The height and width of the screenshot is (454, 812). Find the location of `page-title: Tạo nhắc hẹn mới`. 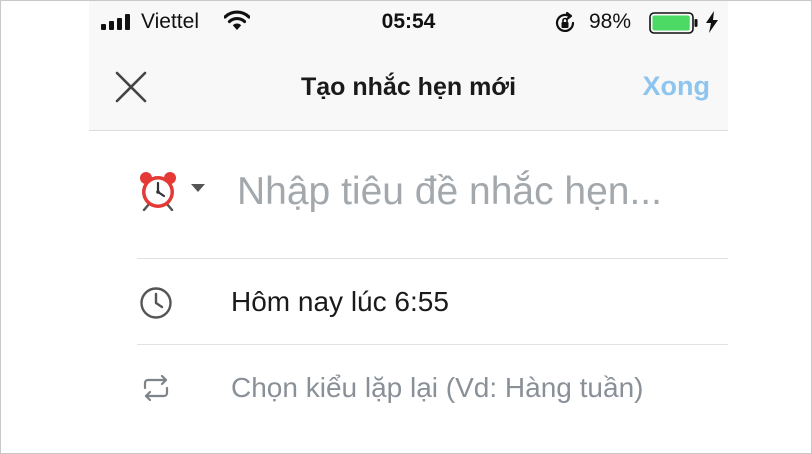

page-title: Tạo nhắc hẹn mới is located at coordinates (408, 87).